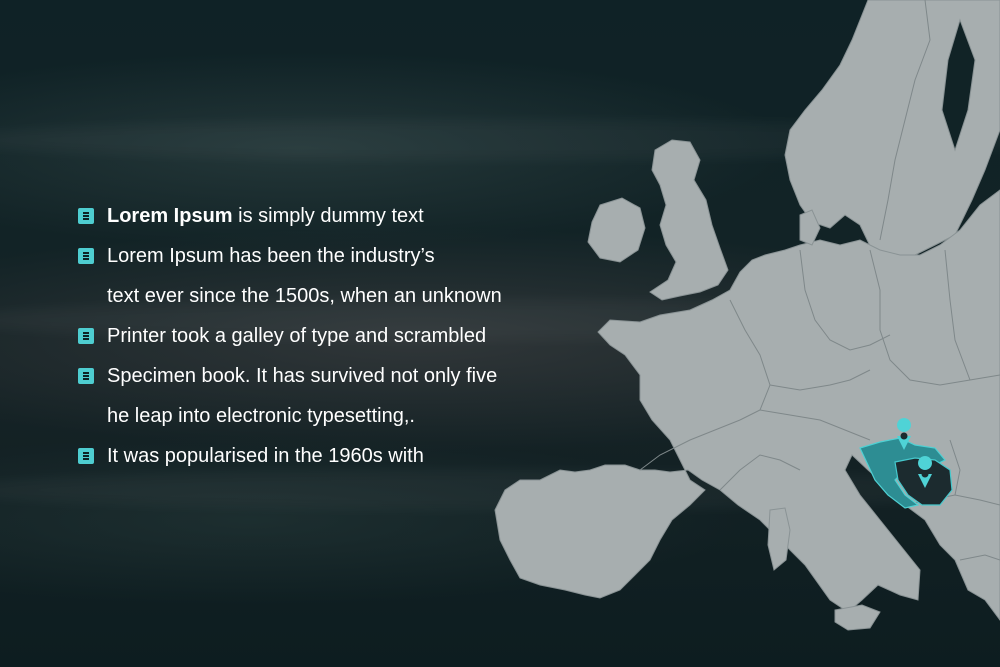  I want to click on bullet-item: Lorem Ipsum is simply dummy text, so click(290, 220).